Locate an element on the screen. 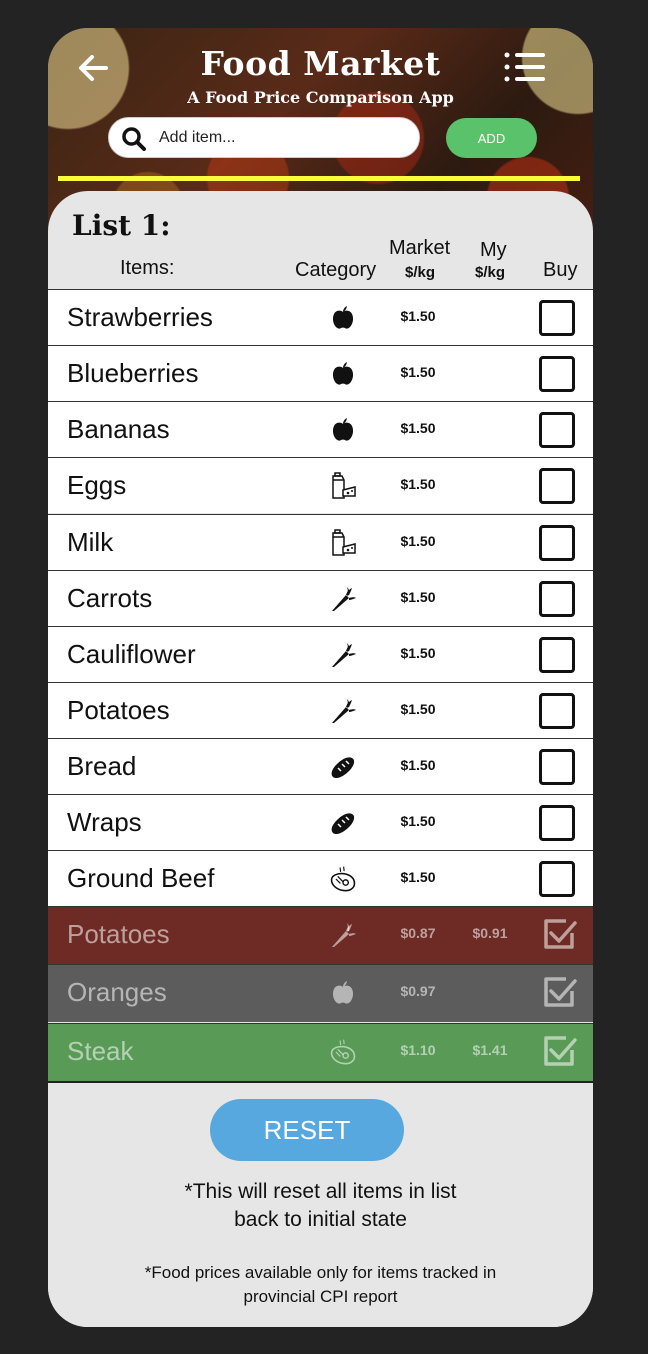 Image resolution: width=648 pixels, height=1354 pixels. divider-line is located at coordinates (319, 178).